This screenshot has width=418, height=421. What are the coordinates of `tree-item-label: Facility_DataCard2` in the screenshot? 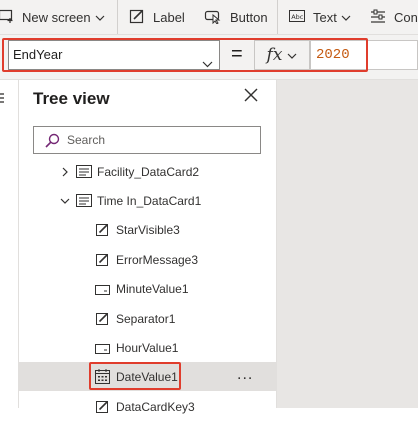 It's located at (148, 171).